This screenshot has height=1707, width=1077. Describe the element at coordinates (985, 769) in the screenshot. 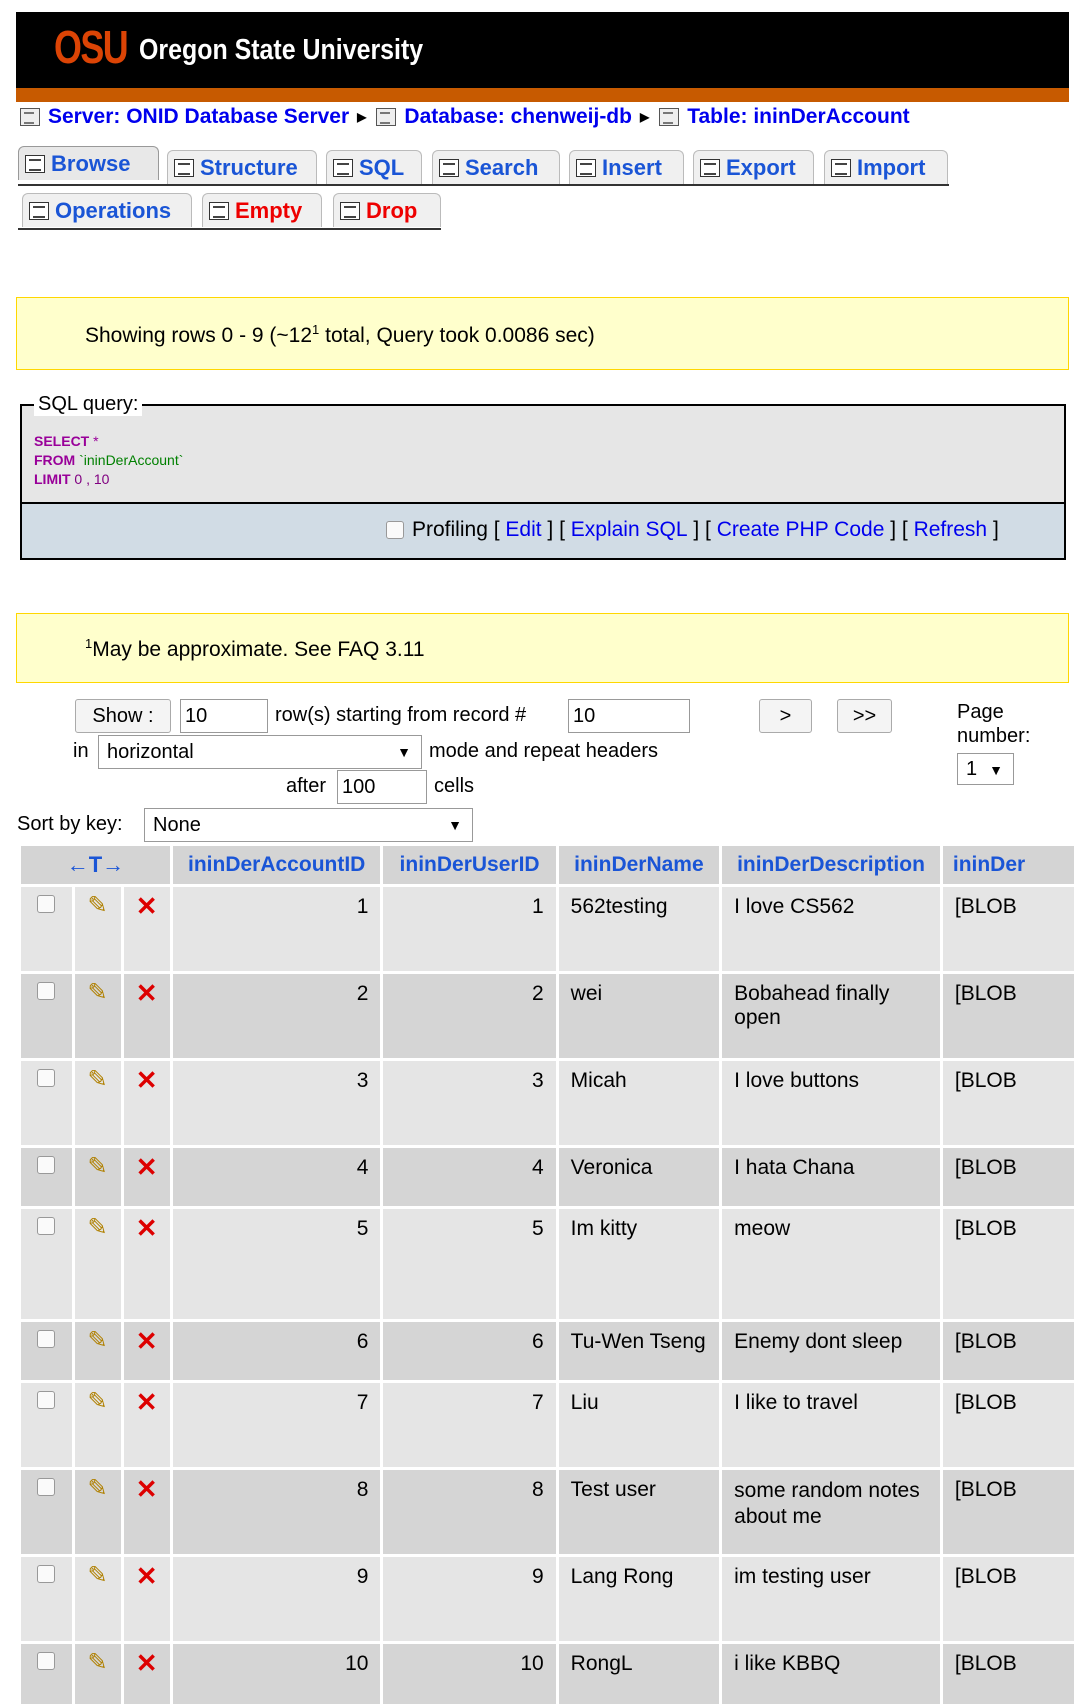

I see `page-number-select: 1 ▼` at that location.